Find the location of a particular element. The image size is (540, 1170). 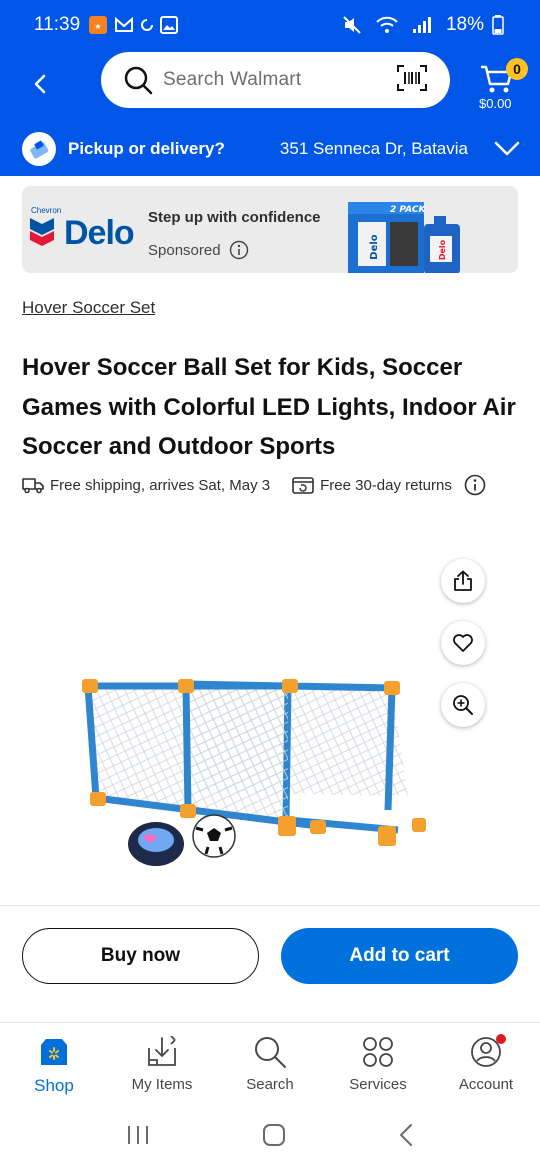

cart-total: $0.00 is located at coordinates (495, 103).